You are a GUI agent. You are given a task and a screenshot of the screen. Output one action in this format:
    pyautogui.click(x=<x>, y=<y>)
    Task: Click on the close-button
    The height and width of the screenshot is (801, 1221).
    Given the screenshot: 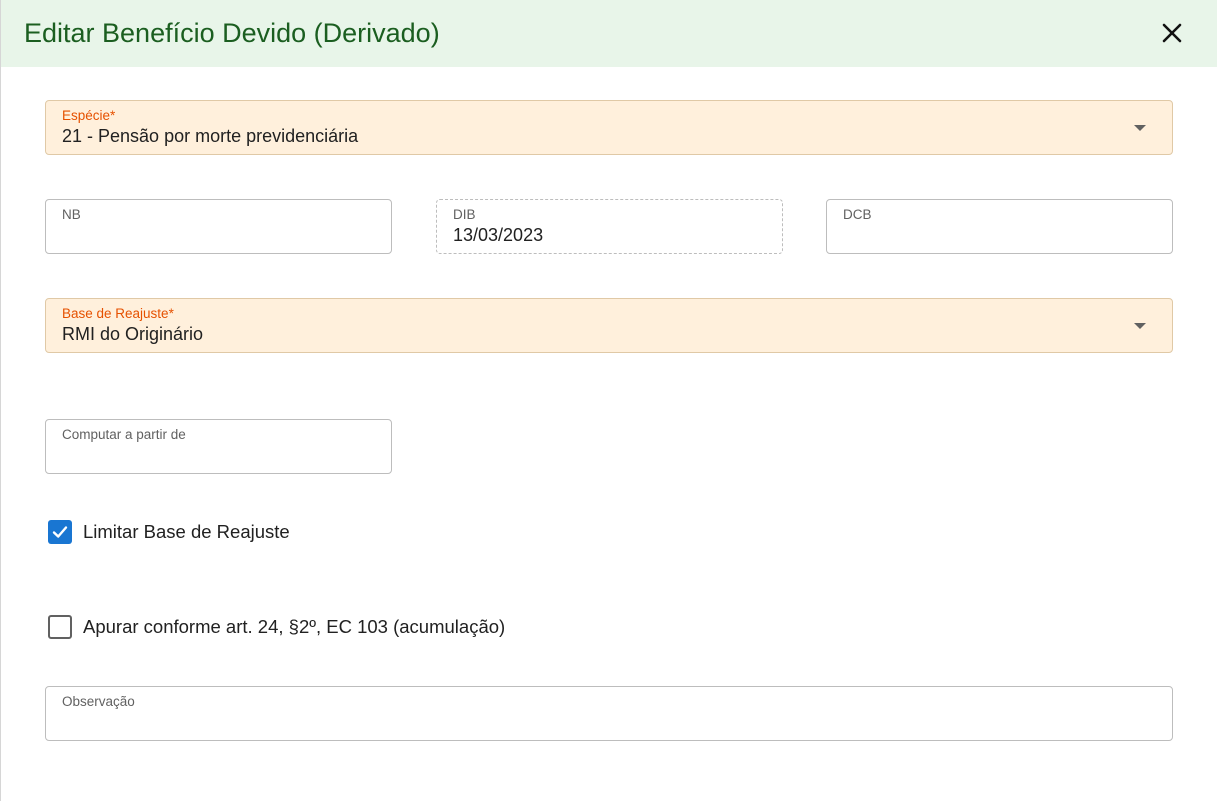 What is the action you would take?
    pyautogui.click(x=1172, y=33)
    